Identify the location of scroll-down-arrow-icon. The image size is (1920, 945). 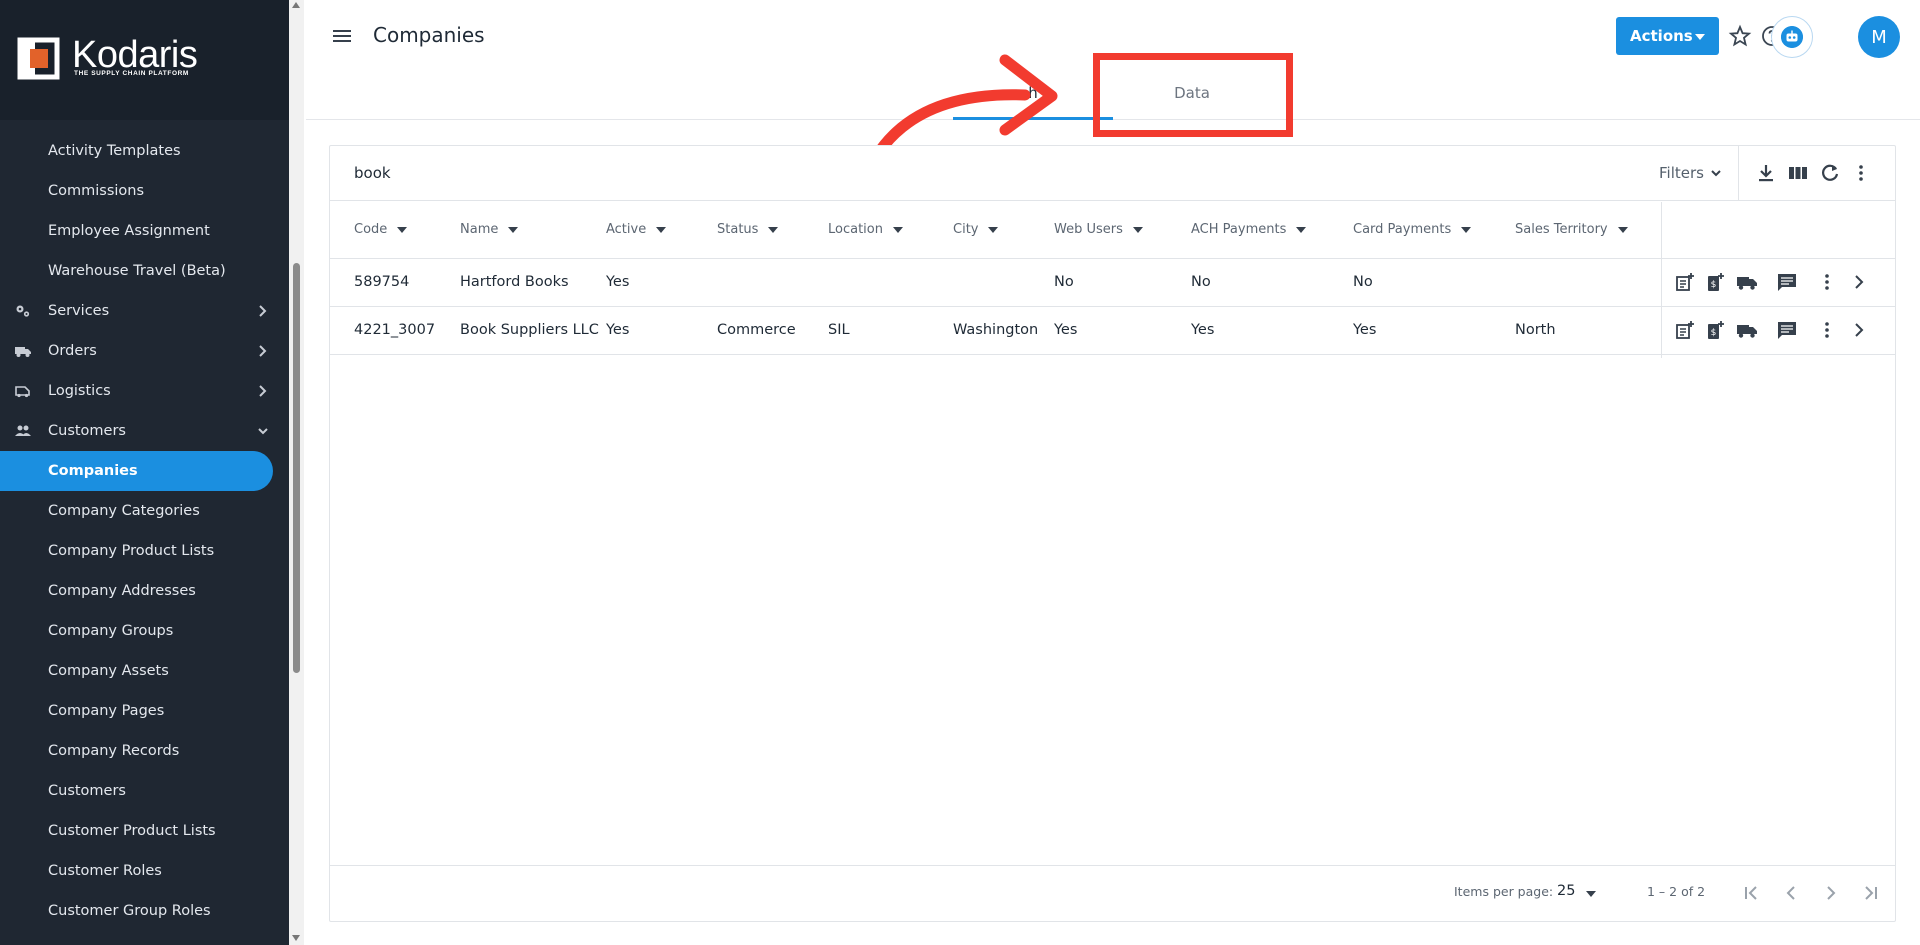
(296, 938).